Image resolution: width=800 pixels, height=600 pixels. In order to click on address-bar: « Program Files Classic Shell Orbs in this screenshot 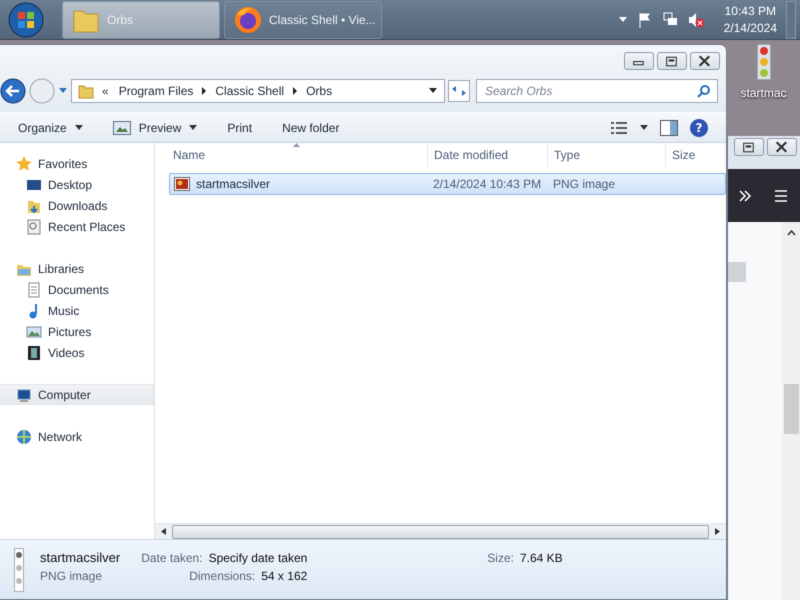, I will do `click(258, 91)`.